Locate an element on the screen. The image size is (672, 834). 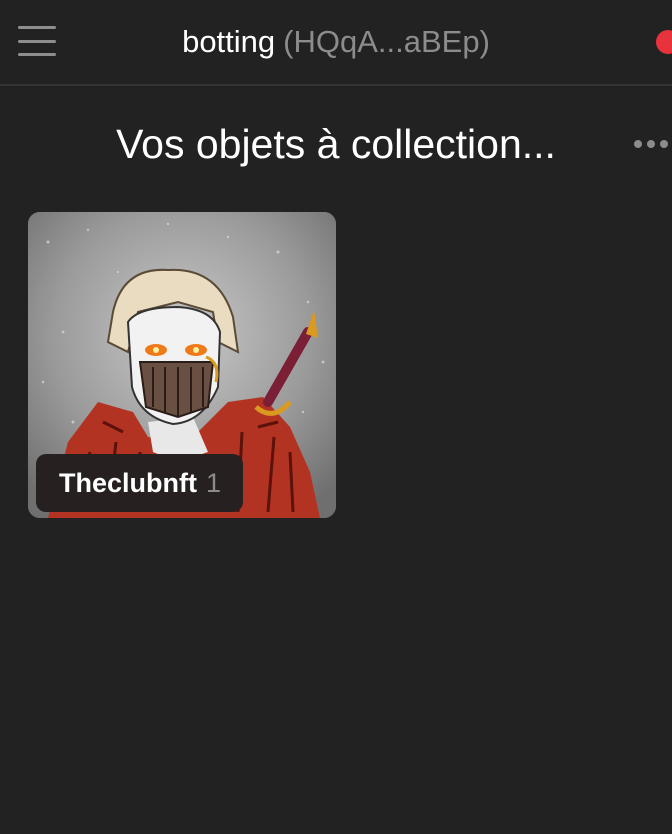
collection-count: 1 is located at coordinates (213, 482).